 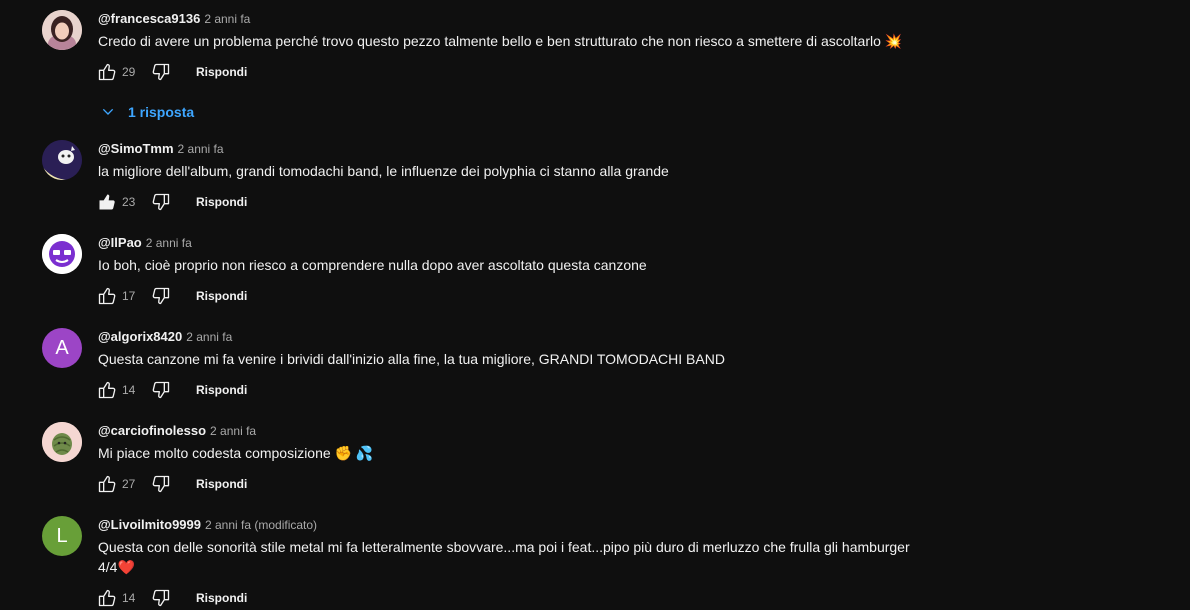 I want to click on comment-time: 2 anni fa (modificato), so click(x=261, y=525).